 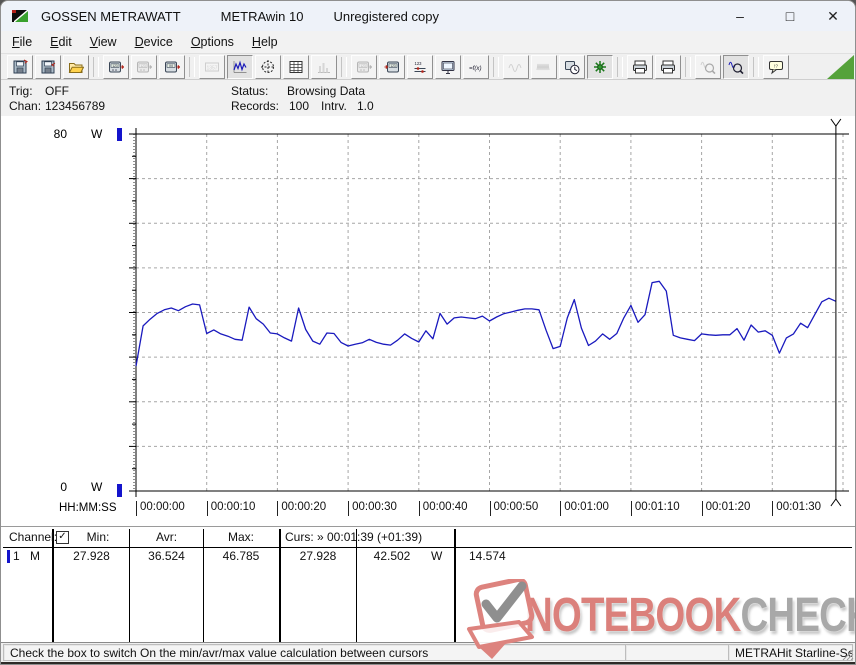 I want to click on save-icon, so click(x=20, y=66).